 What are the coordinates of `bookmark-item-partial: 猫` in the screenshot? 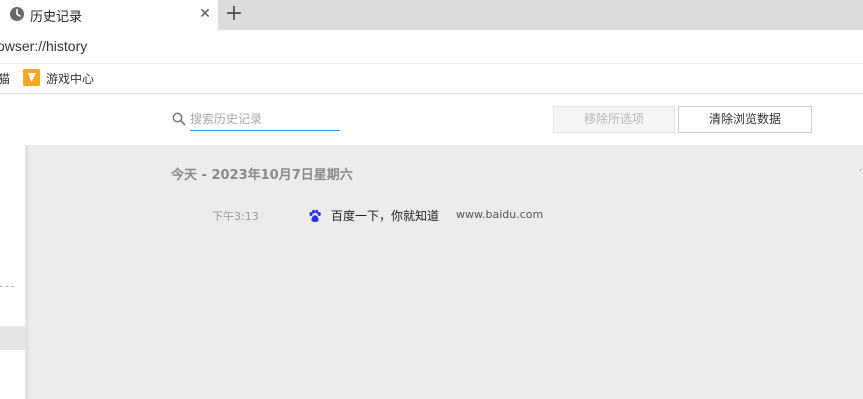 It's located at (5, 78).